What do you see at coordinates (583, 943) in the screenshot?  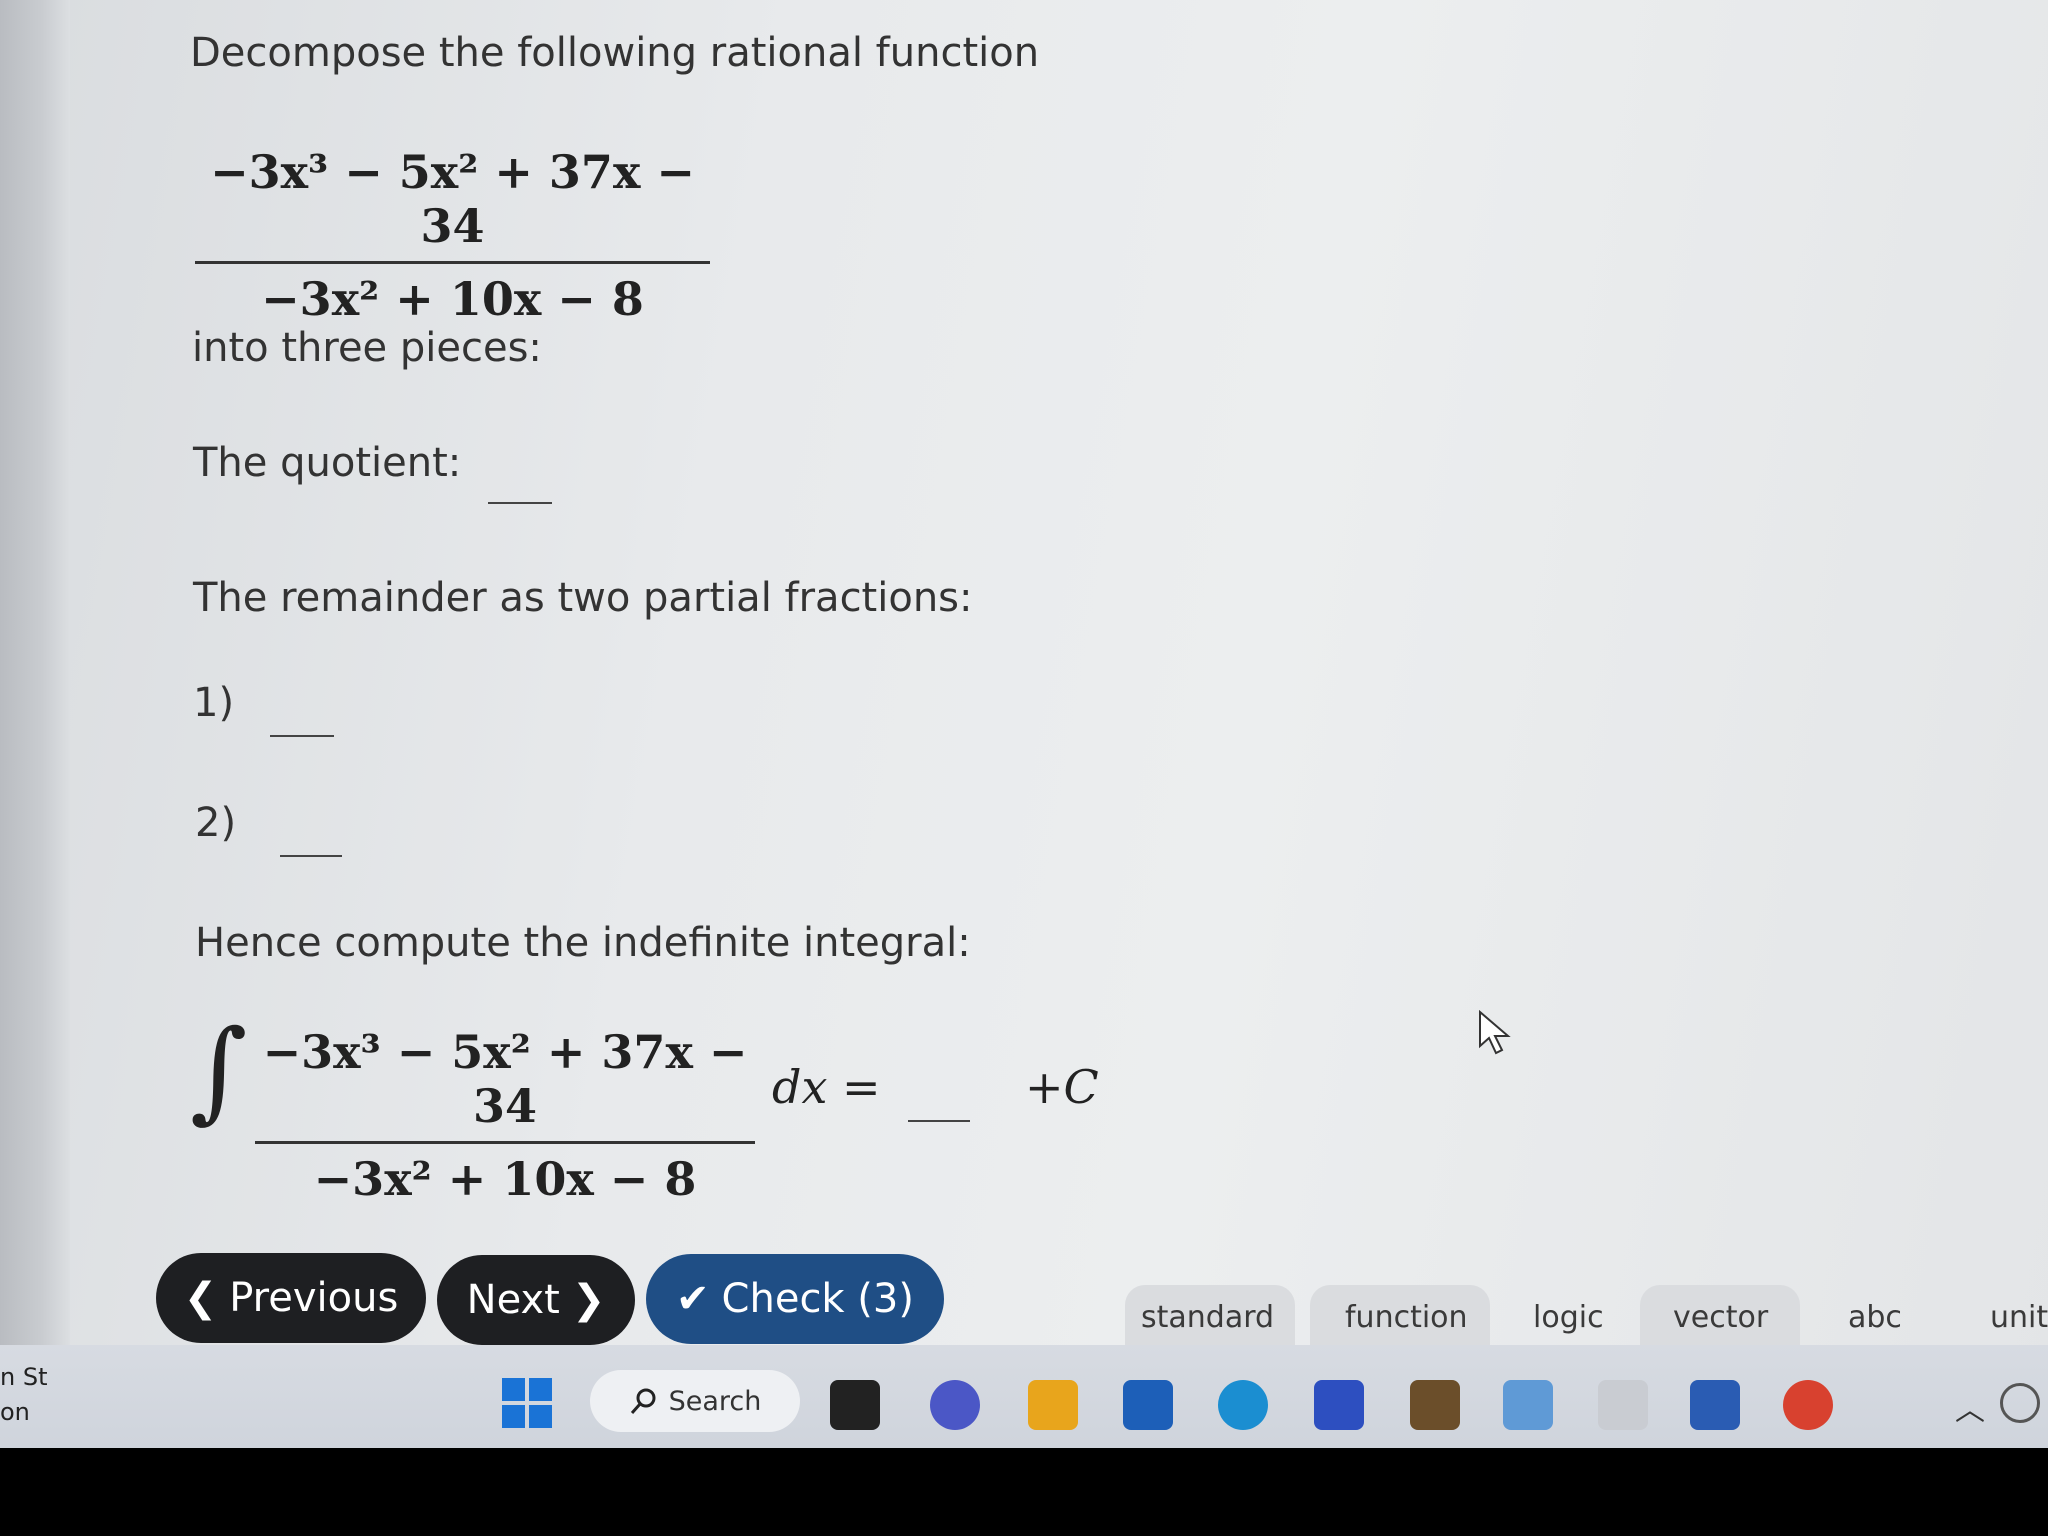 I see `integral-intro: Hence compute the indefinite integral:` at bounding box center [583, 943].